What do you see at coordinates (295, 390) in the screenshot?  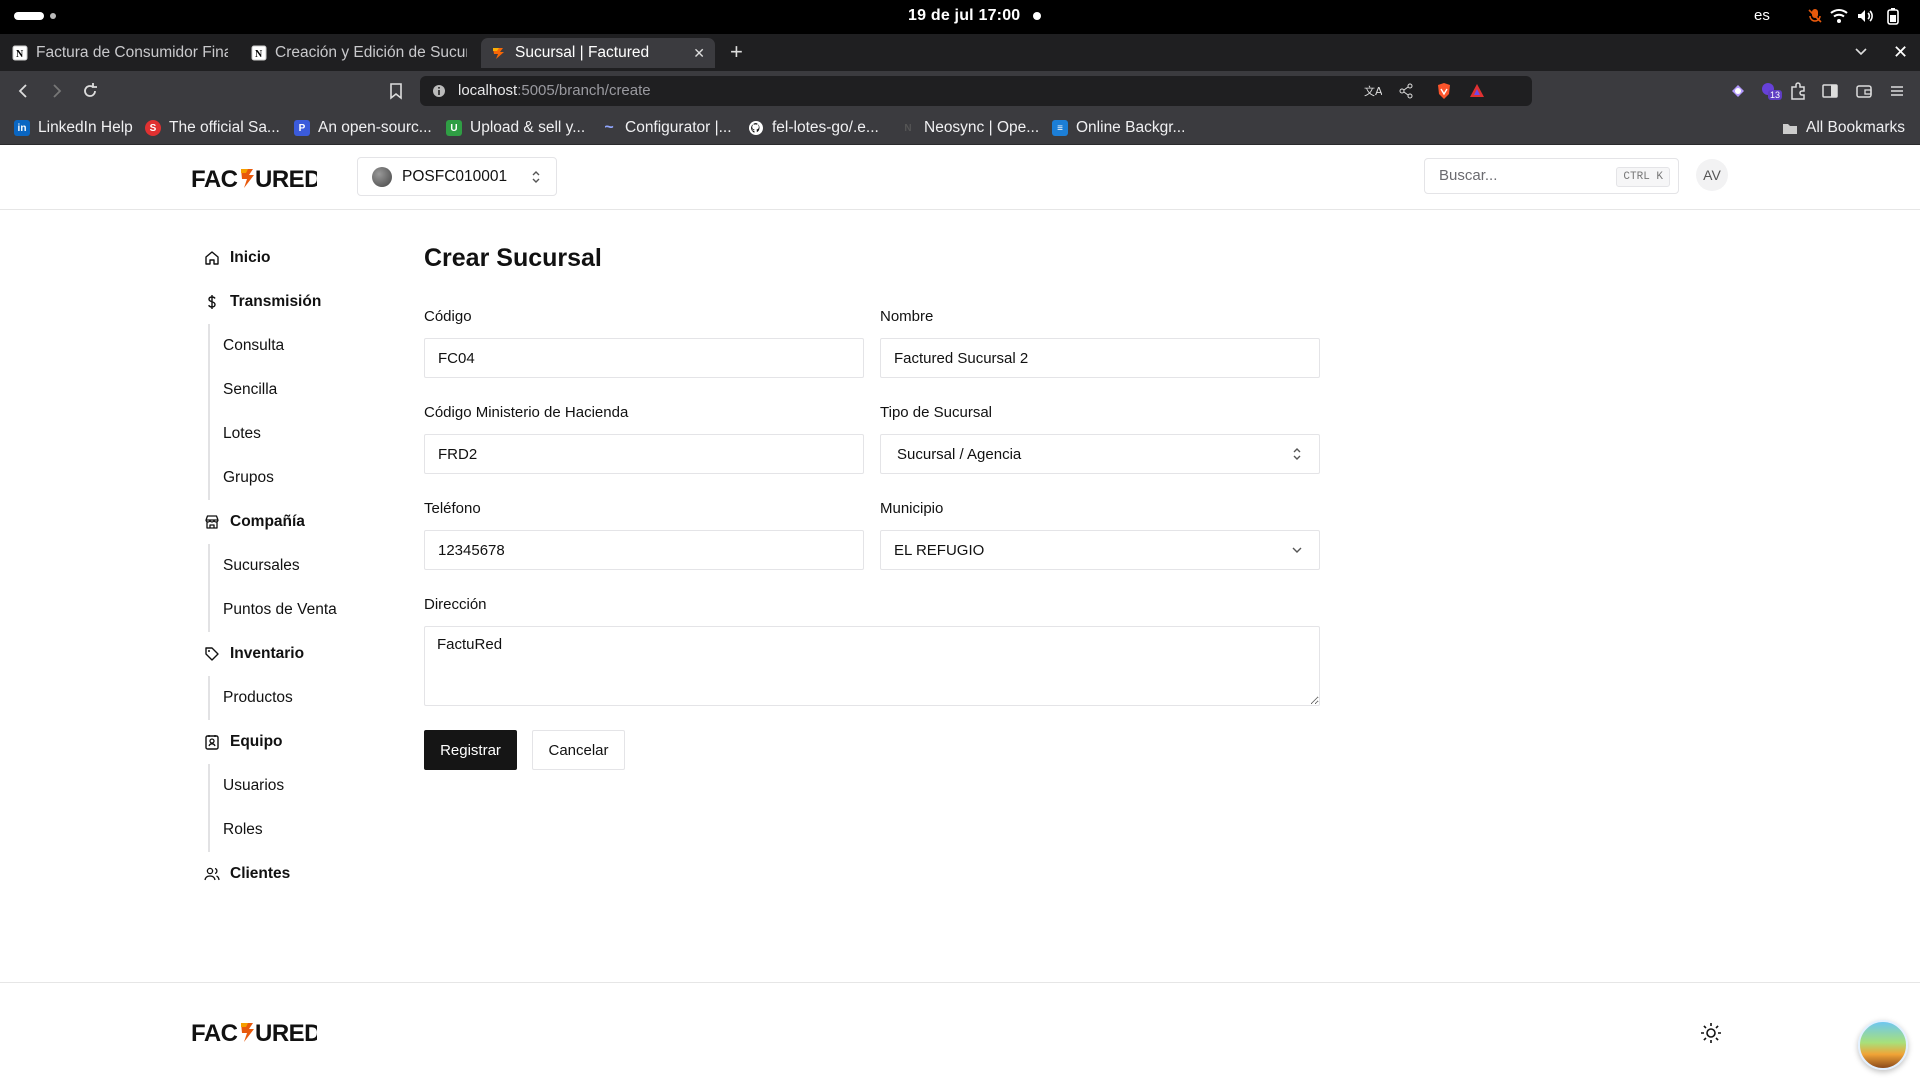 I see `sidebar-item-sencilla: Sencilla` at bounding box center [295, 390].